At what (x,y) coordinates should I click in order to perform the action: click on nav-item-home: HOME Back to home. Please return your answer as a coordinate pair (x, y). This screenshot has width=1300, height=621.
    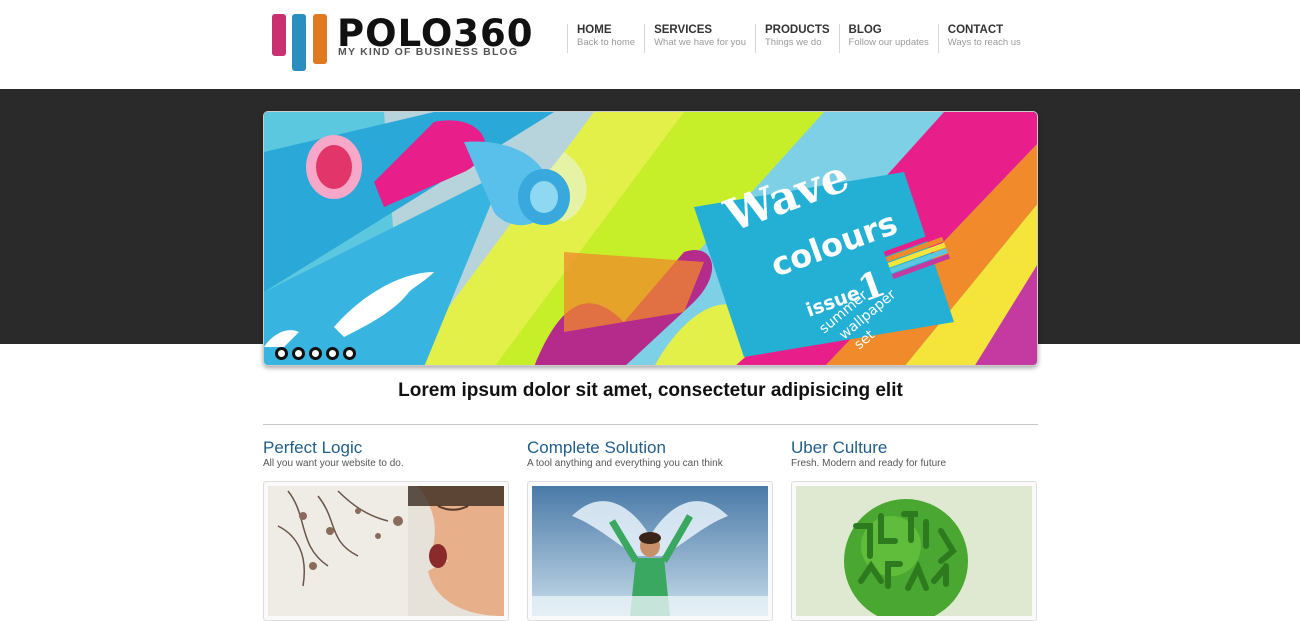
    Looking at the image, I should click on (605, 38).